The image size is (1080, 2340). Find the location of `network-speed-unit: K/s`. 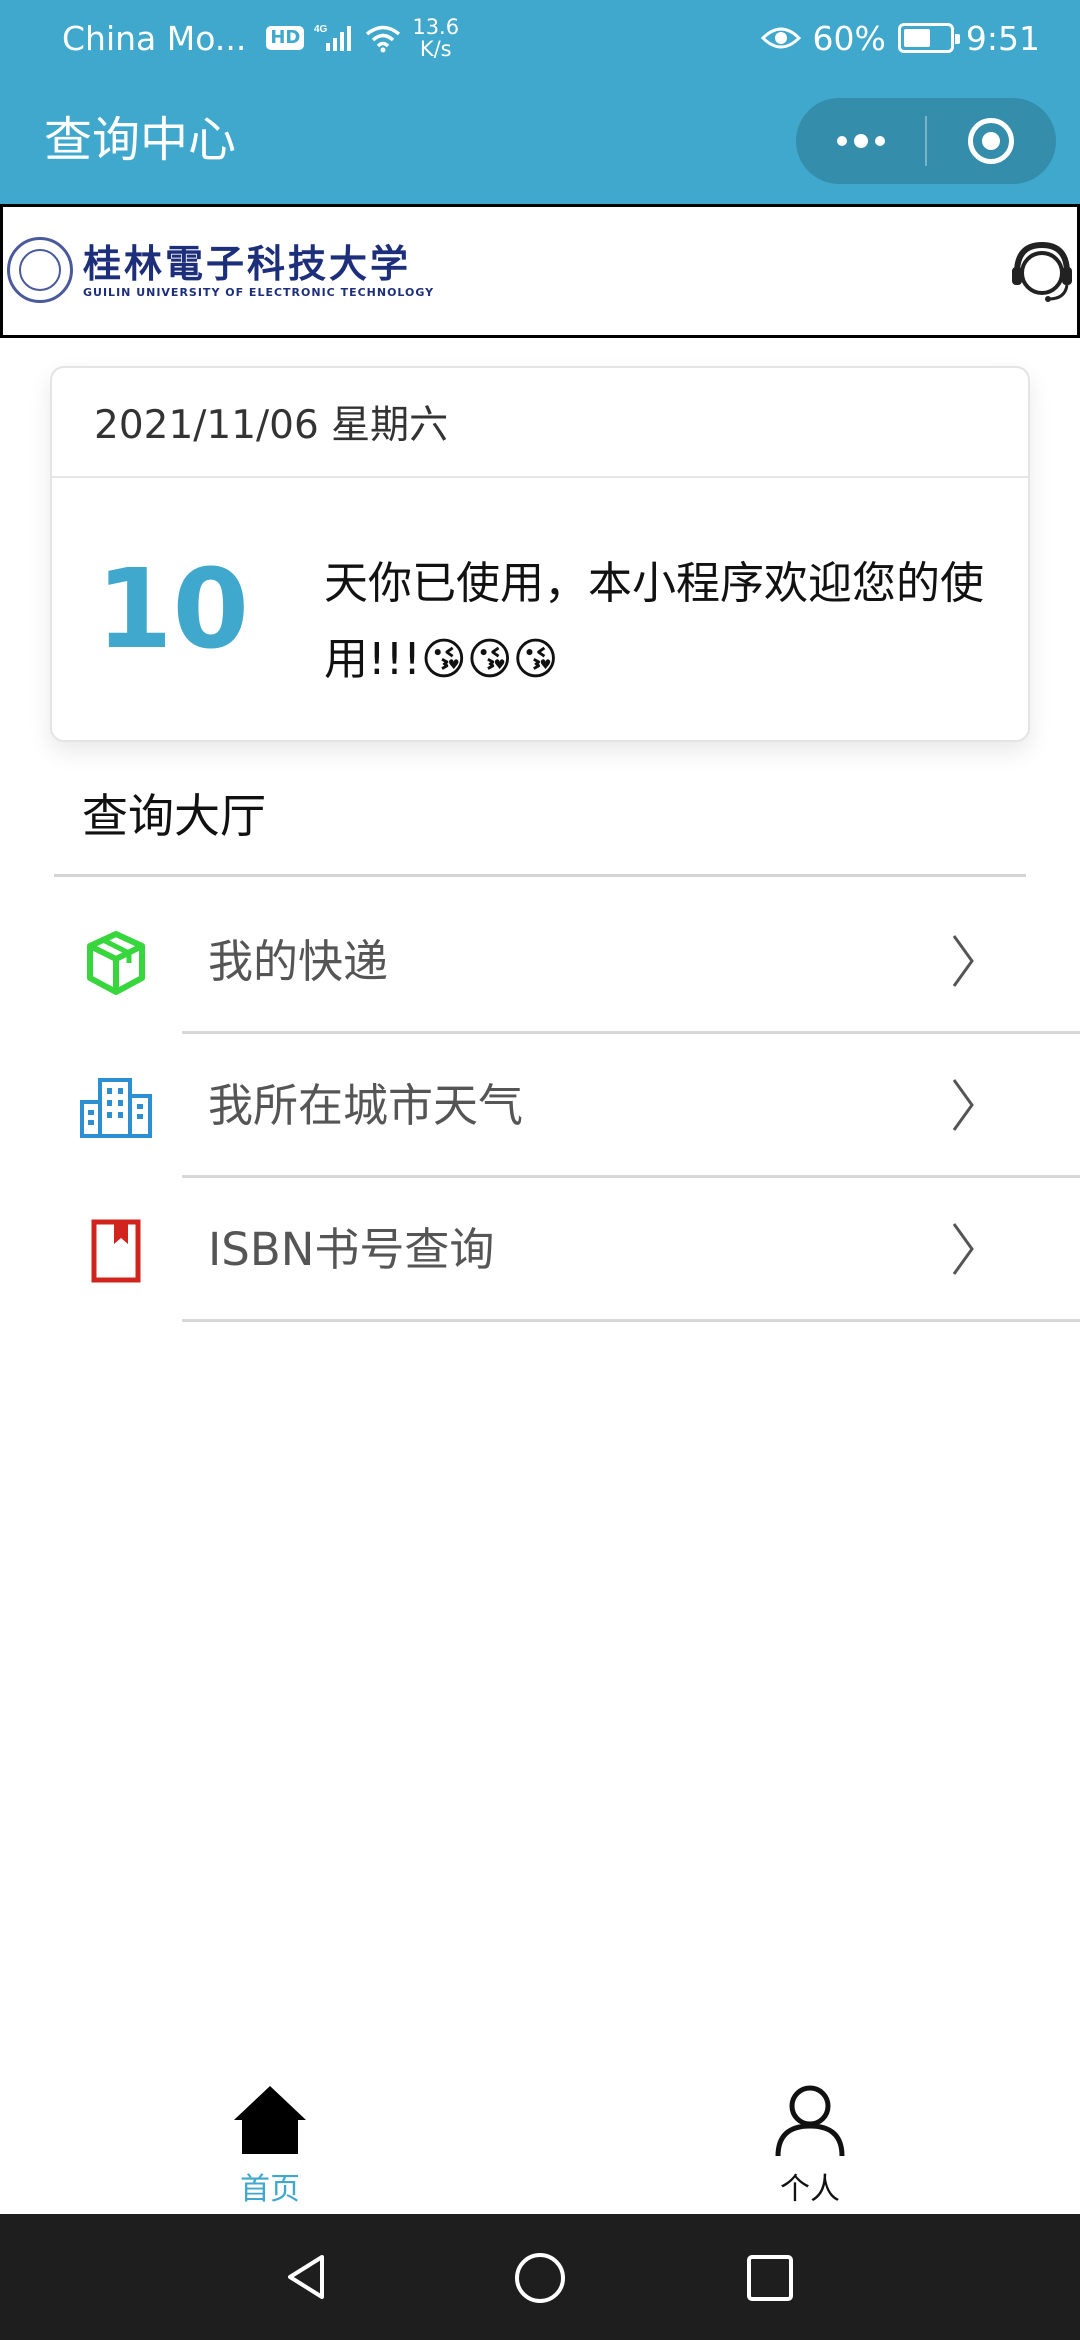

network-speed-unit: K/s is located at coordinates (435, 49).